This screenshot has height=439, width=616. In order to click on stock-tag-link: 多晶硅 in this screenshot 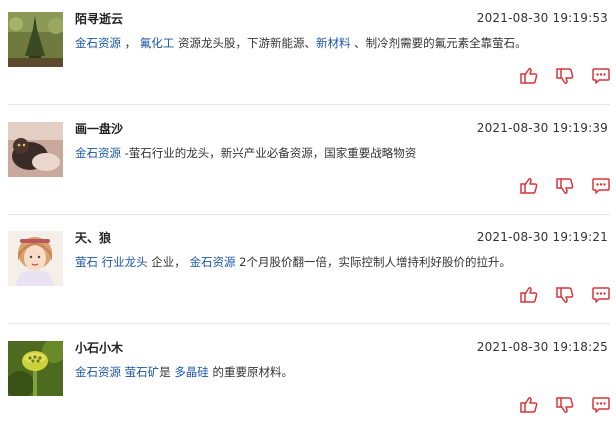, I will do `click(191, 372)`.